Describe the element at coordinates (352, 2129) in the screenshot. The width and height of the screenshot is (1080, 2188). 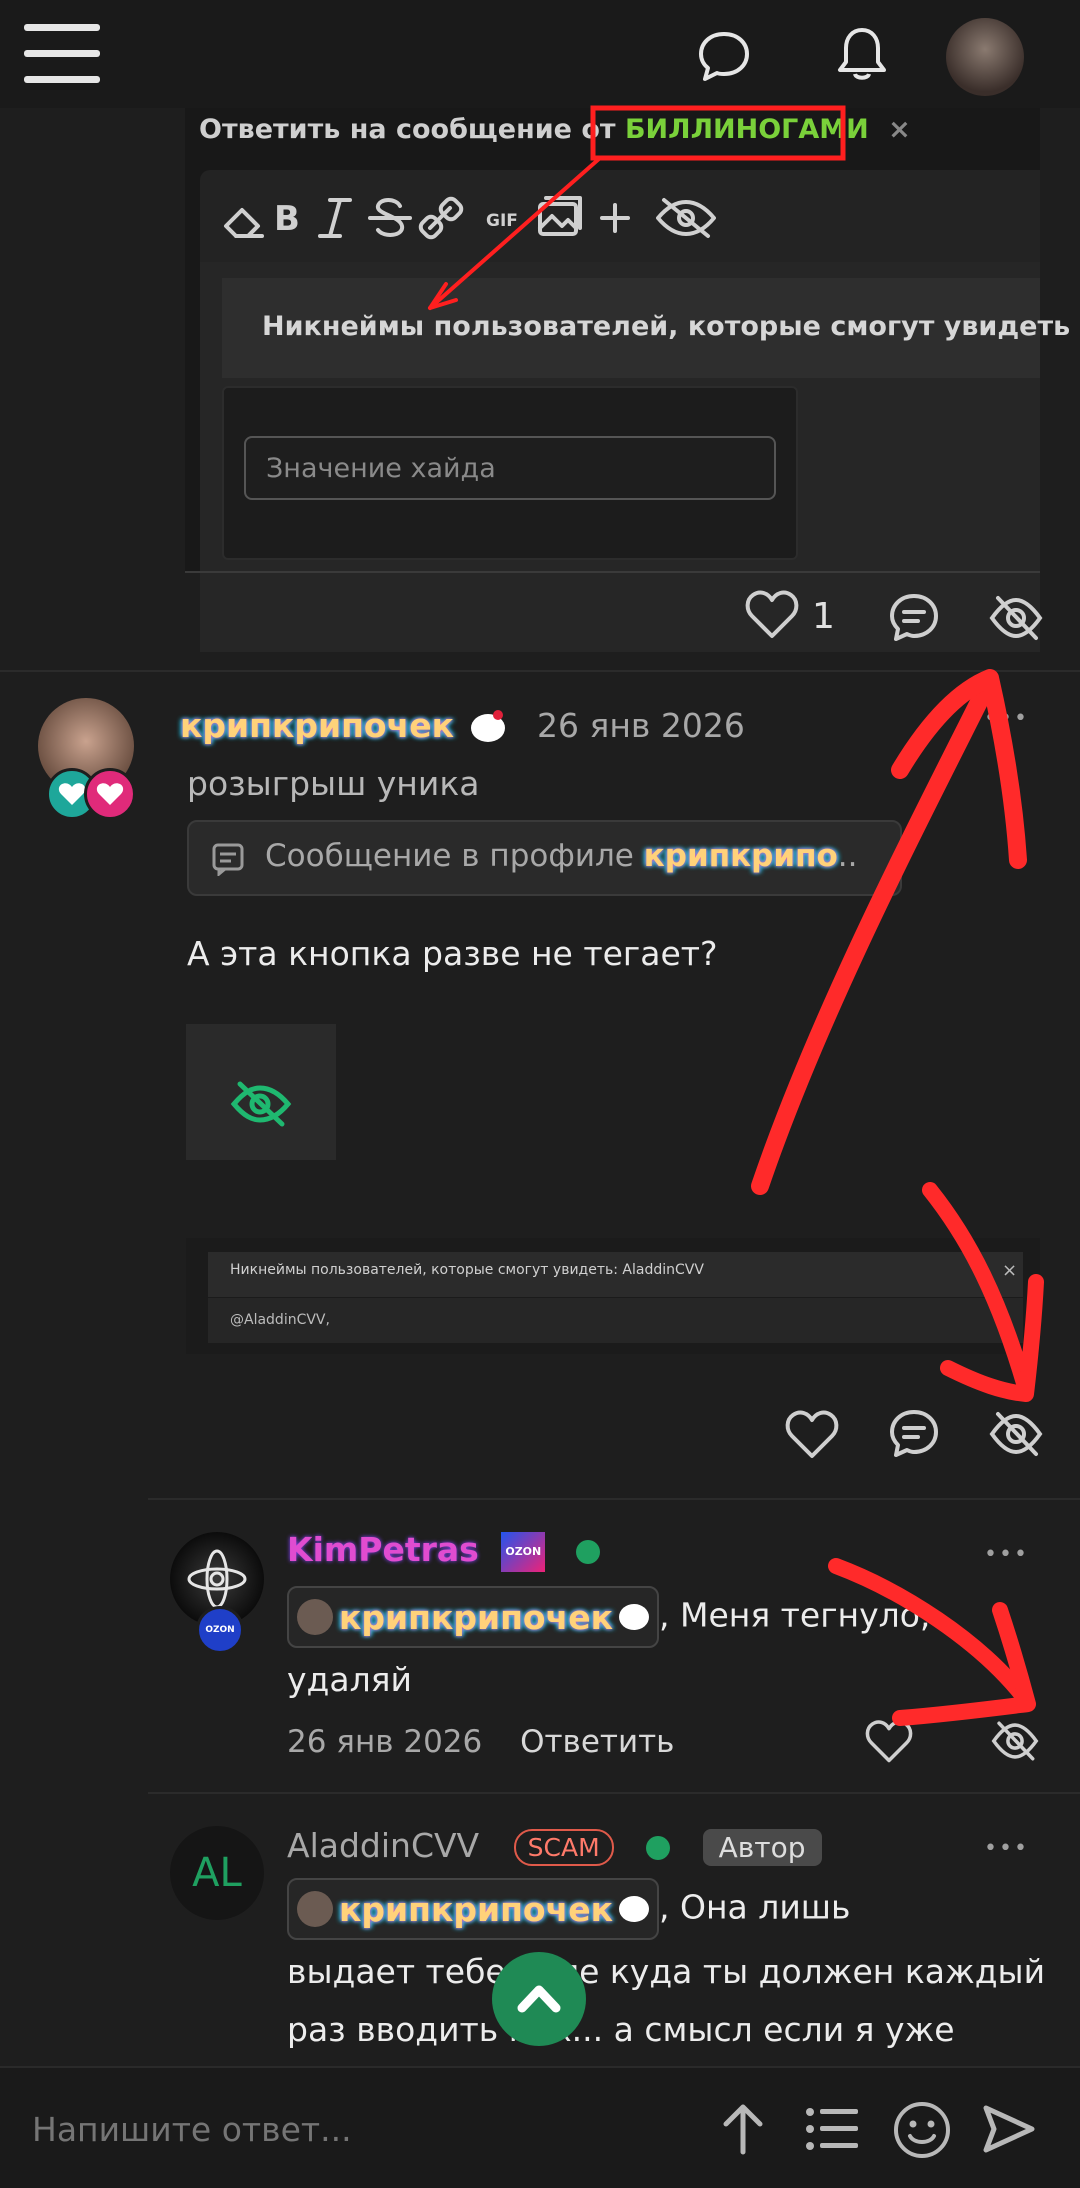
I see `composer-input` at that location.